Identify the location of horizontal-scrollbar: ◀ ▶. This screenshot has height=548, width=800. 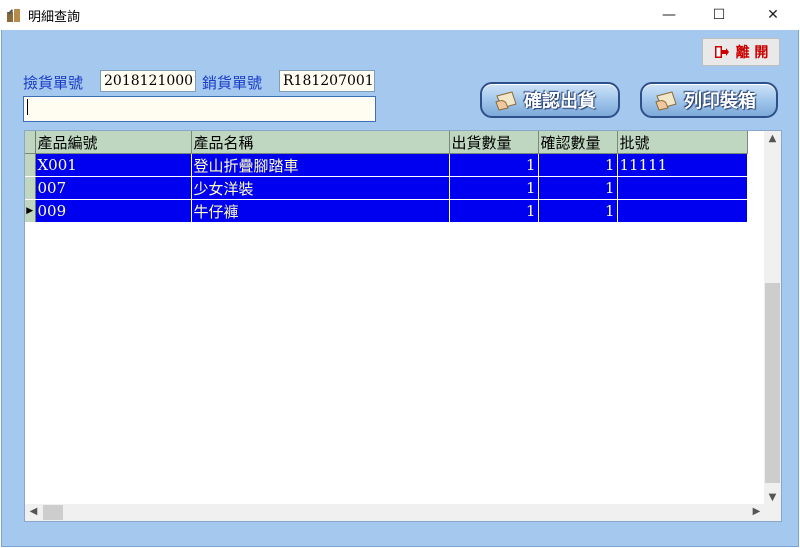
(395, 512).